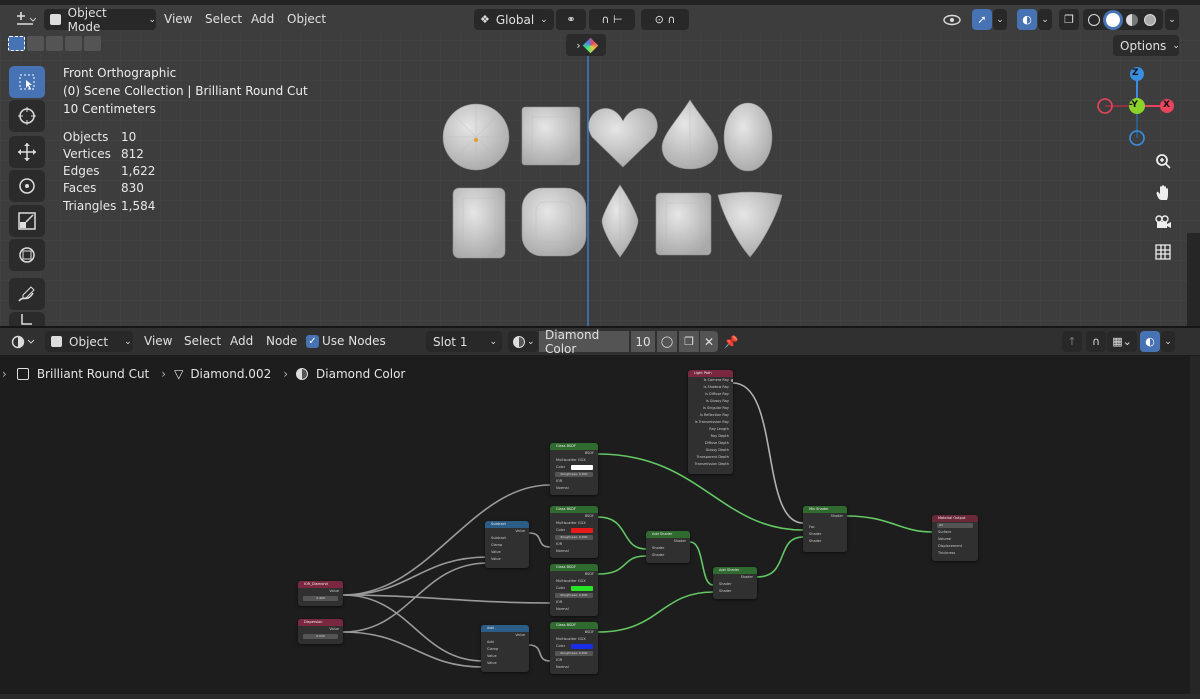 This screenshot has height=699, width=1200. Describe the element at coordinates (241, 341) in the screenshot. I see `menu-add: Add` at that location.